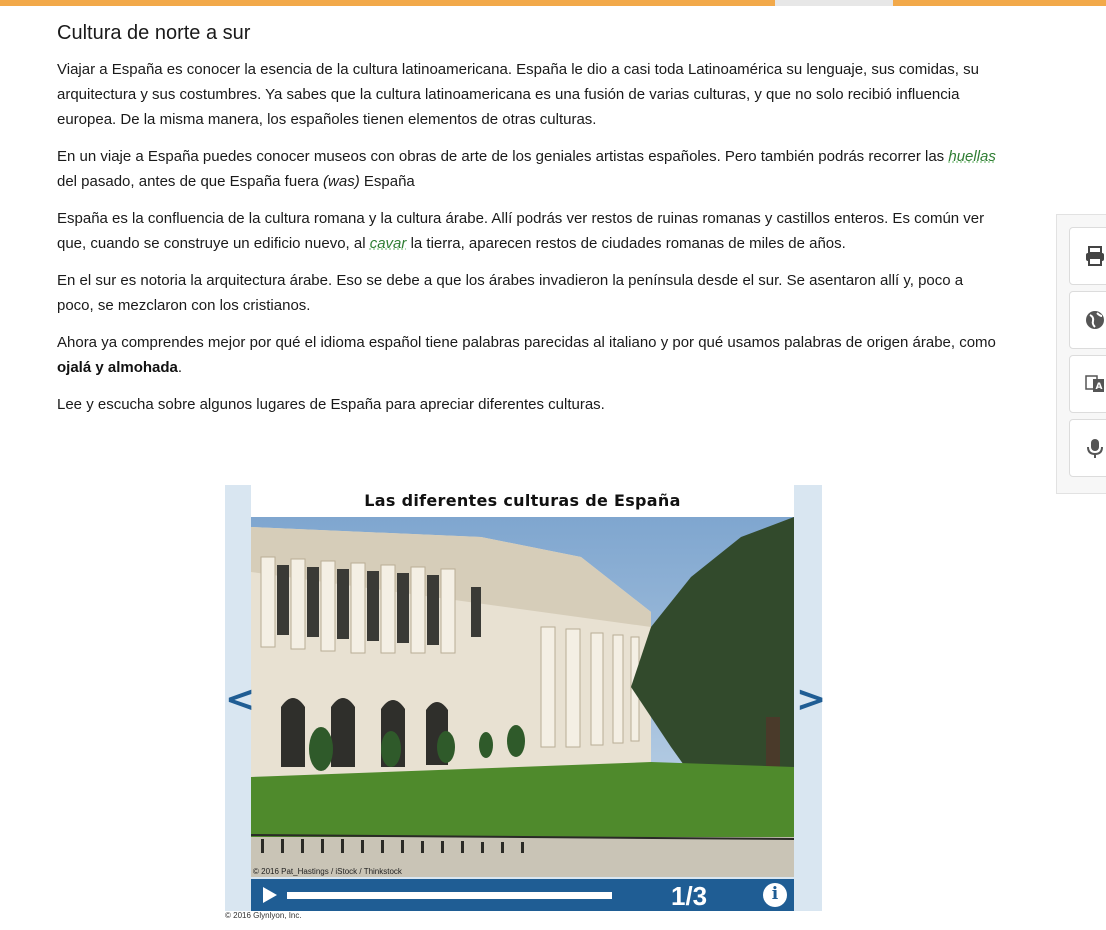  I want to click on top-accent-bar-gap, so click(834, 3).